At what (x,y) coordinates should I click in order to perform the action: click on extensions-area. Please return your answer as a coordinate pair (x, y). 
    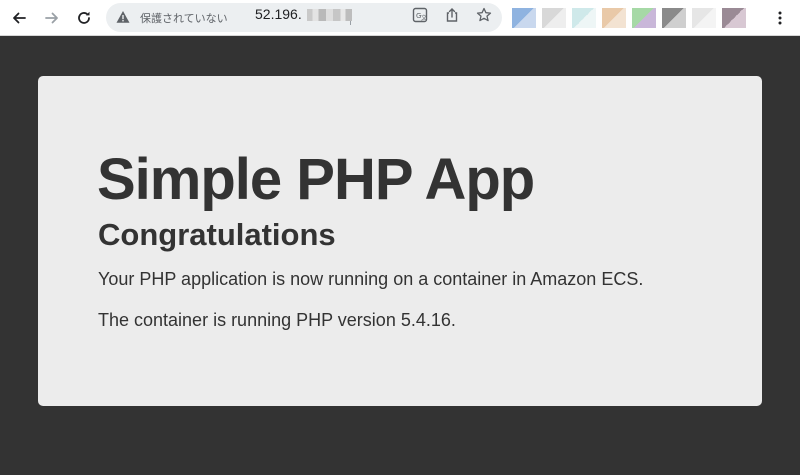
    Looking at the image, I should click on (639, 17).